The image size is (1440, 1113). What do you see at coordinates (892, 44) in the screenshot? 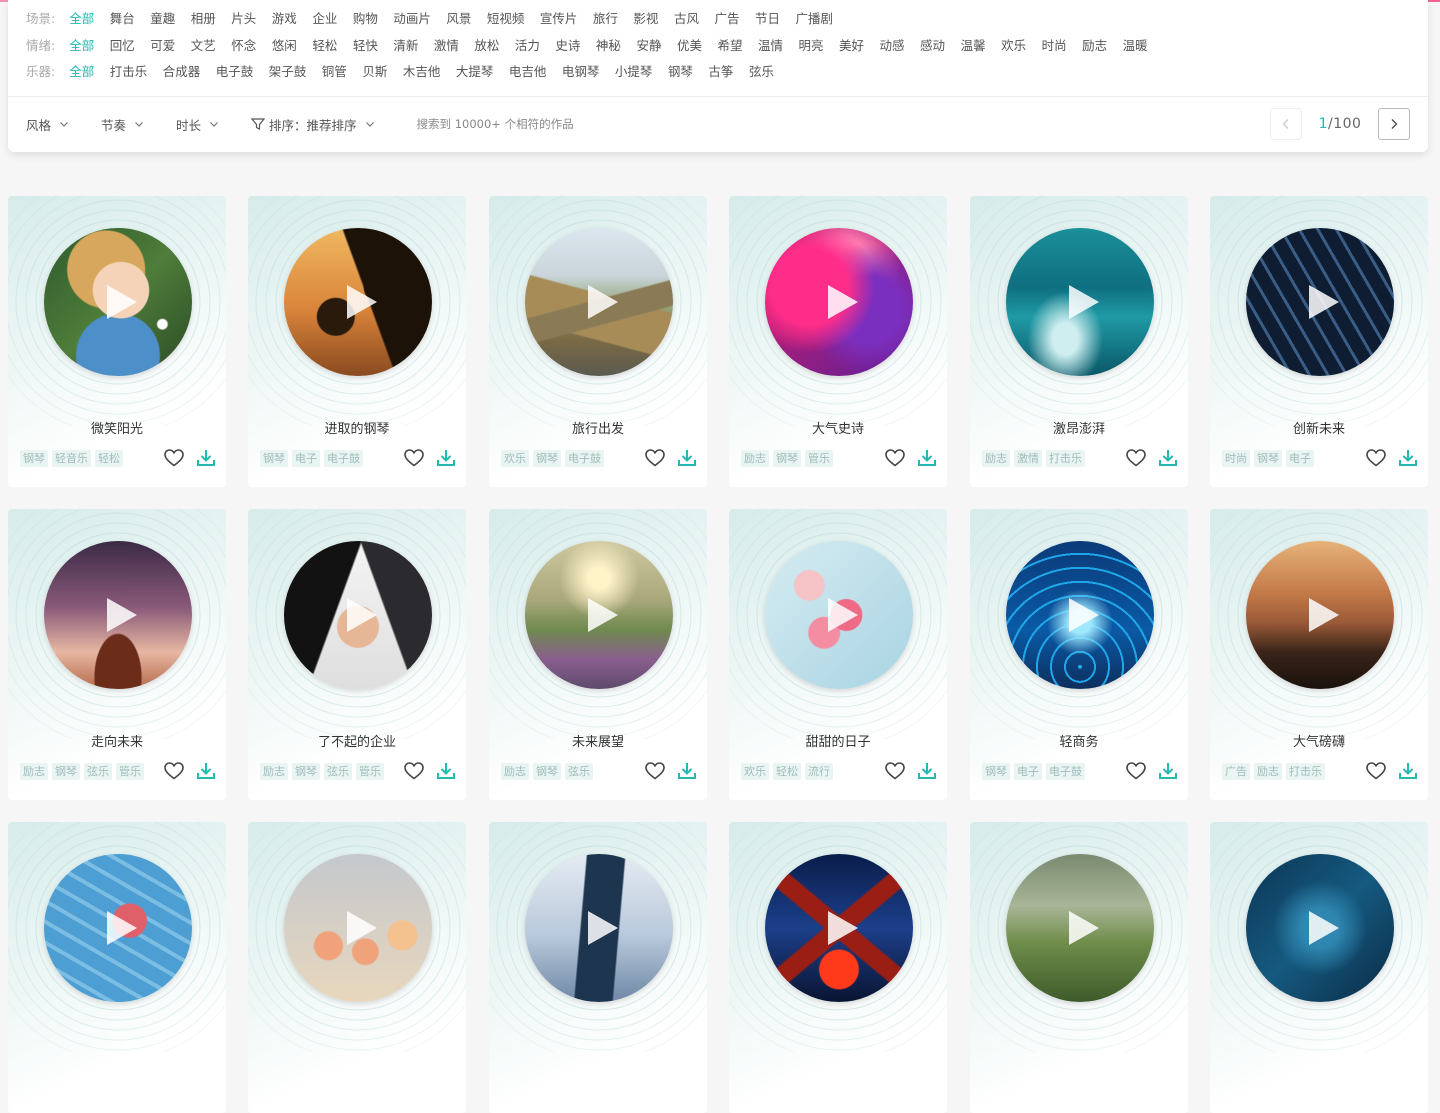
I see `filter-option: 动感` at bounding box center [892, 44].